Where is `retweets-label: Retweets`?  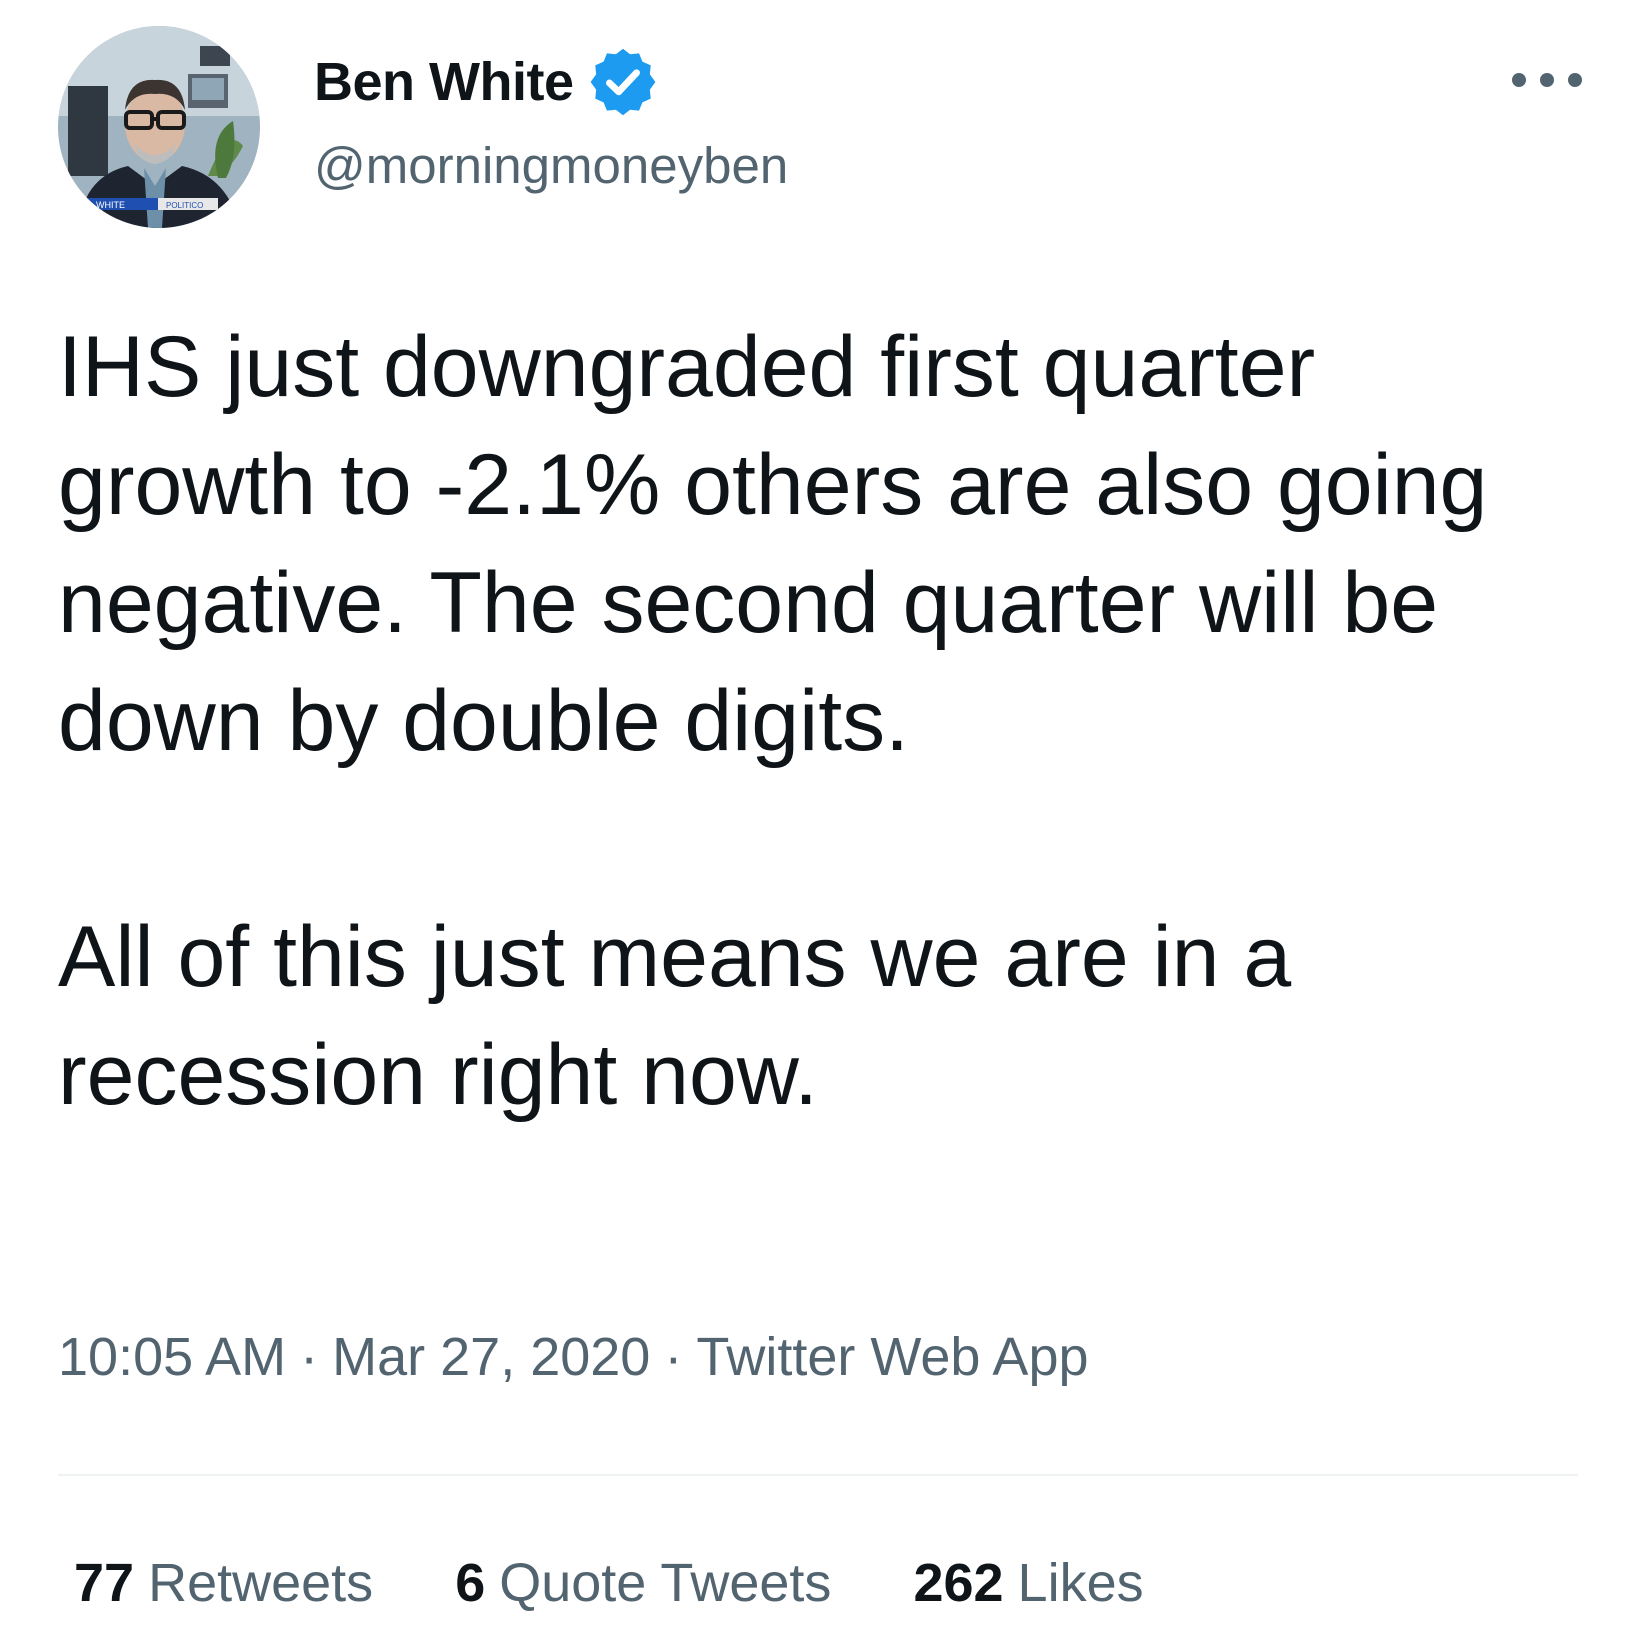 retweets-label: Retweets is located at coordinates (261, 1583).